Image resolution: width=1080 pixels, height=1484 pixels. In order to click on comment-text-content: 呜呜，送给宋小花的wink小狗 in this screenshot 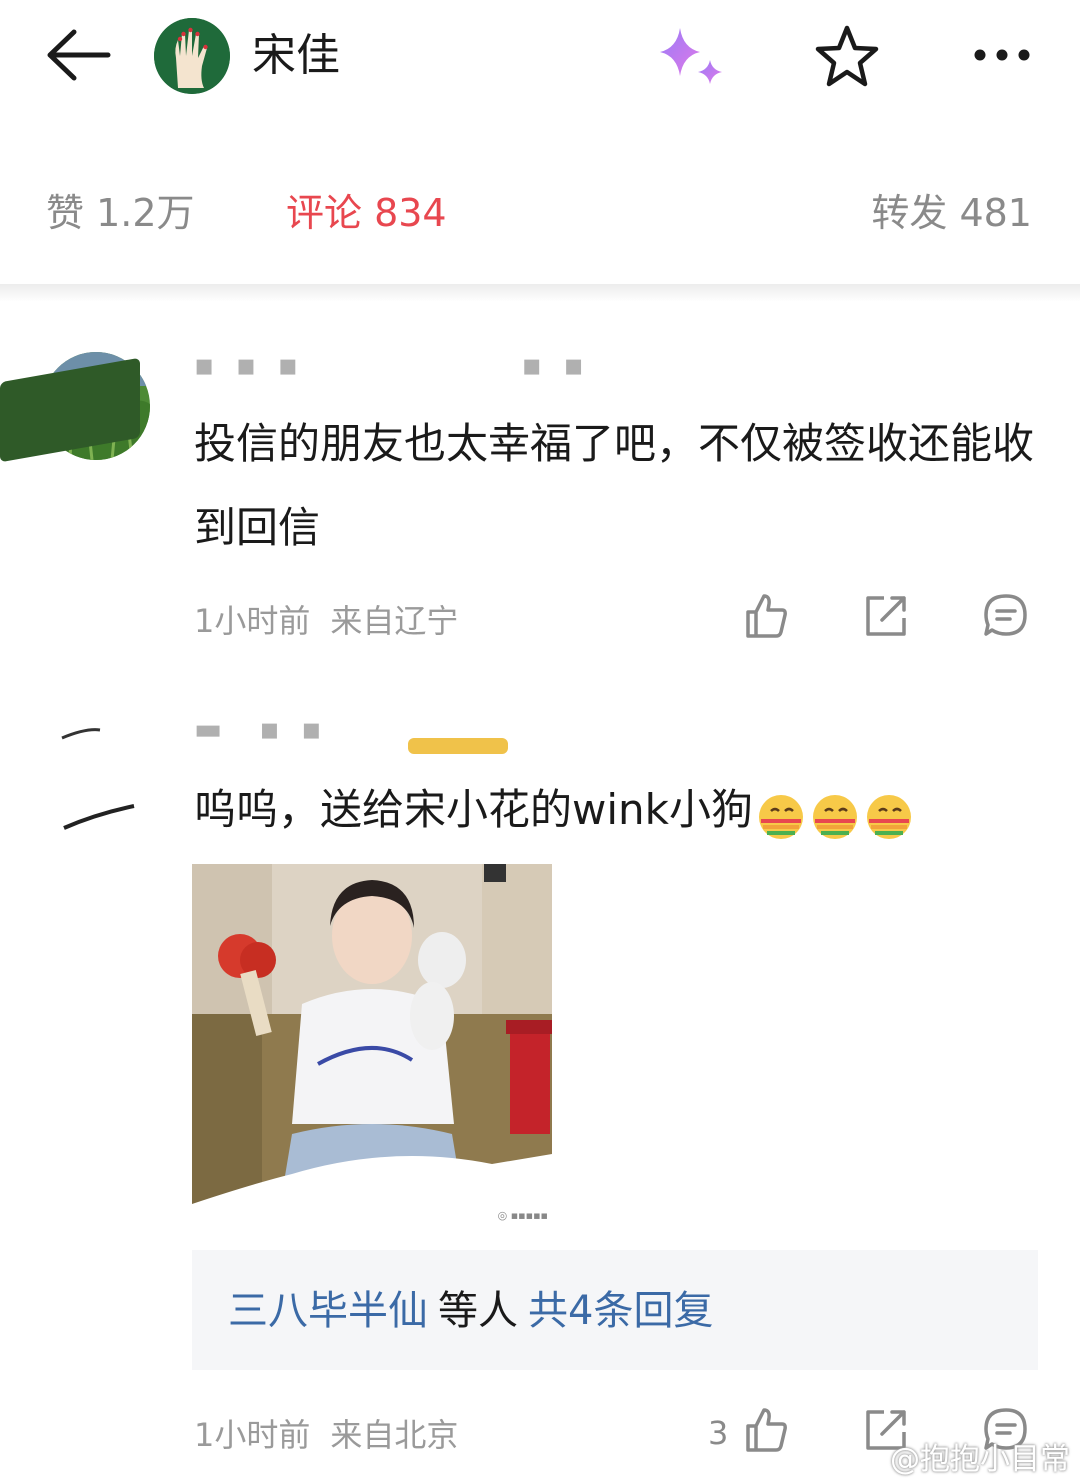, I will do `click(473, 809)`.